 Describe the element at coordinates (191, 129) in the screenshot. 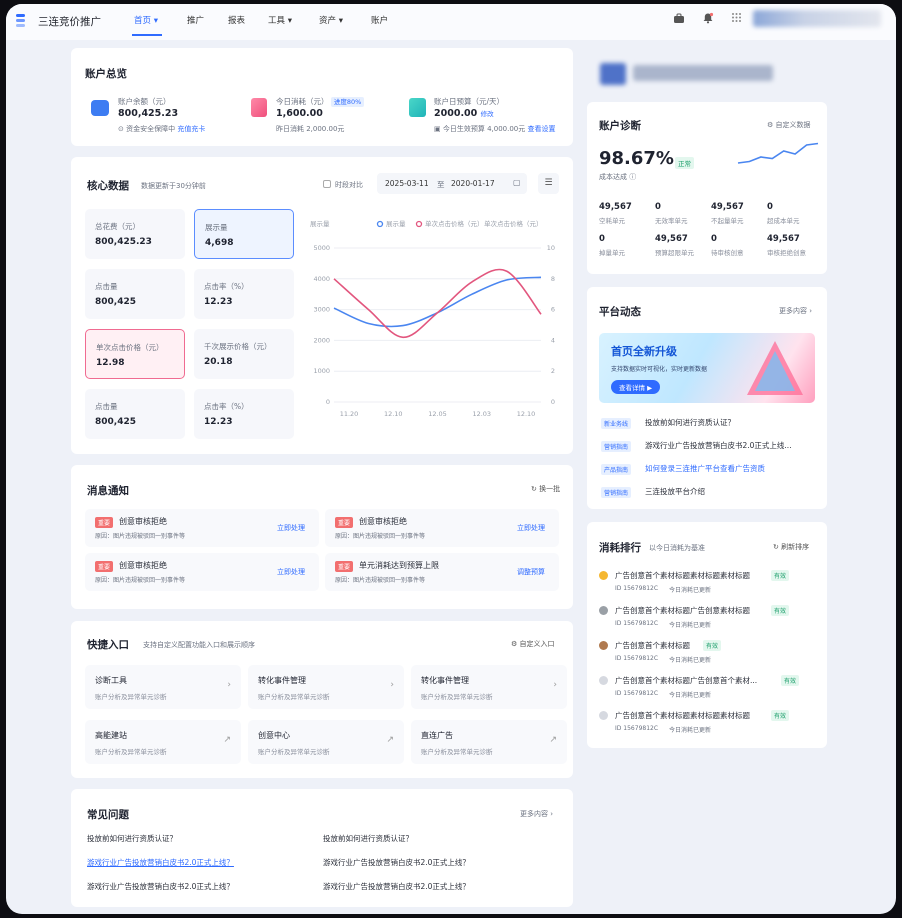

I see `recharge-link: 充值充卡` at that location.